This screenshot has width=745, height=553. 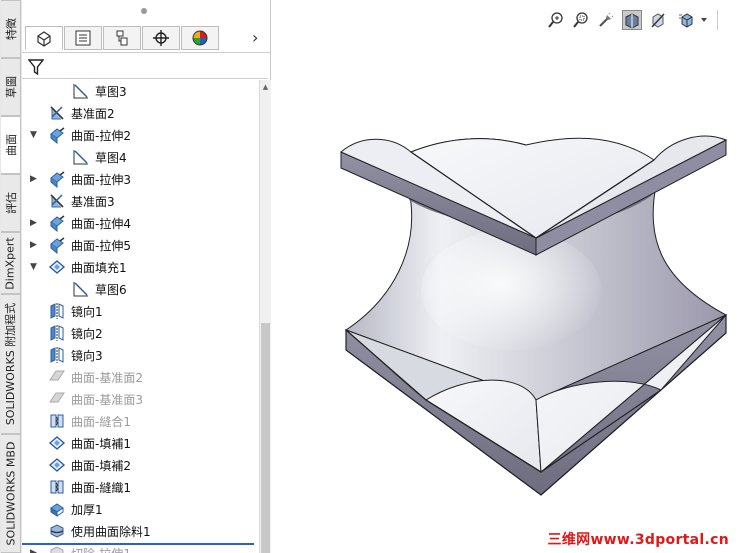 What do you see at coordinates (140, 377) in the screenshot?
I see `tree-item: 曲面-基准面2` at bounding box center [140, 377].